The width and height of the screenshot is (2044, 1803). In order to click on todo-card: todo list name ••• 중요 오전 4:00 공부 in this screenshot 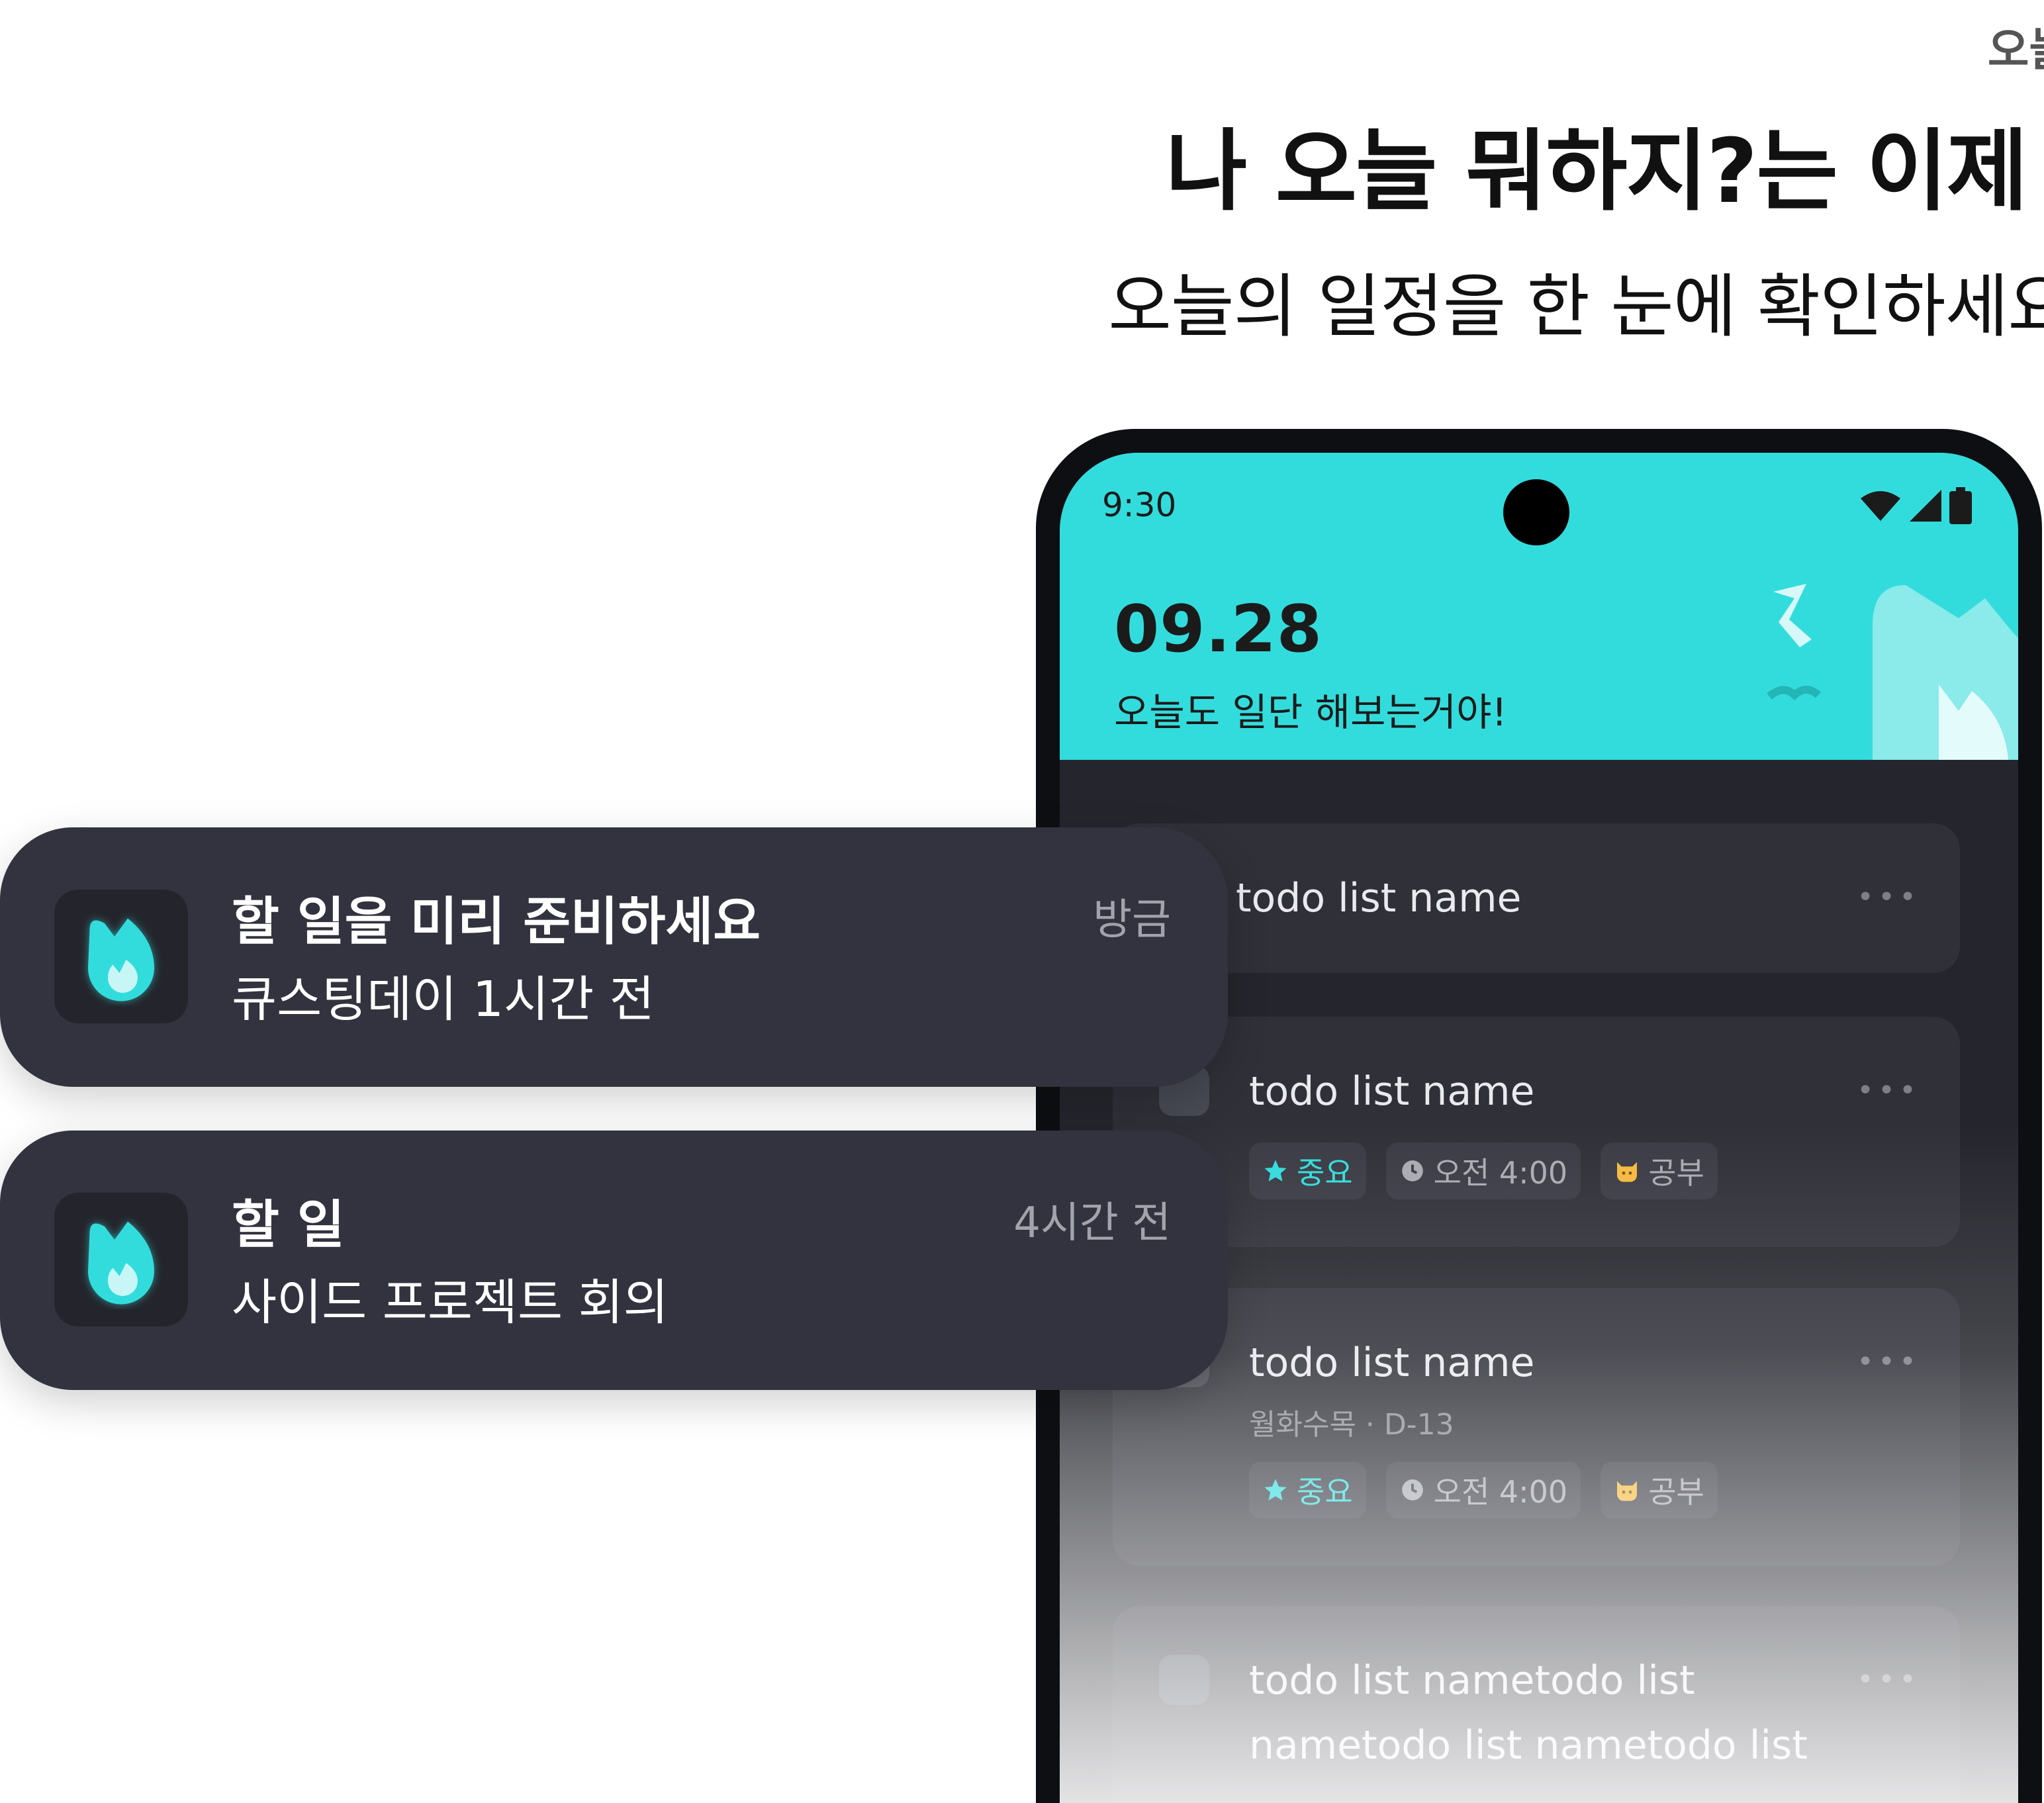, I will do `click(1536, 1132)`.